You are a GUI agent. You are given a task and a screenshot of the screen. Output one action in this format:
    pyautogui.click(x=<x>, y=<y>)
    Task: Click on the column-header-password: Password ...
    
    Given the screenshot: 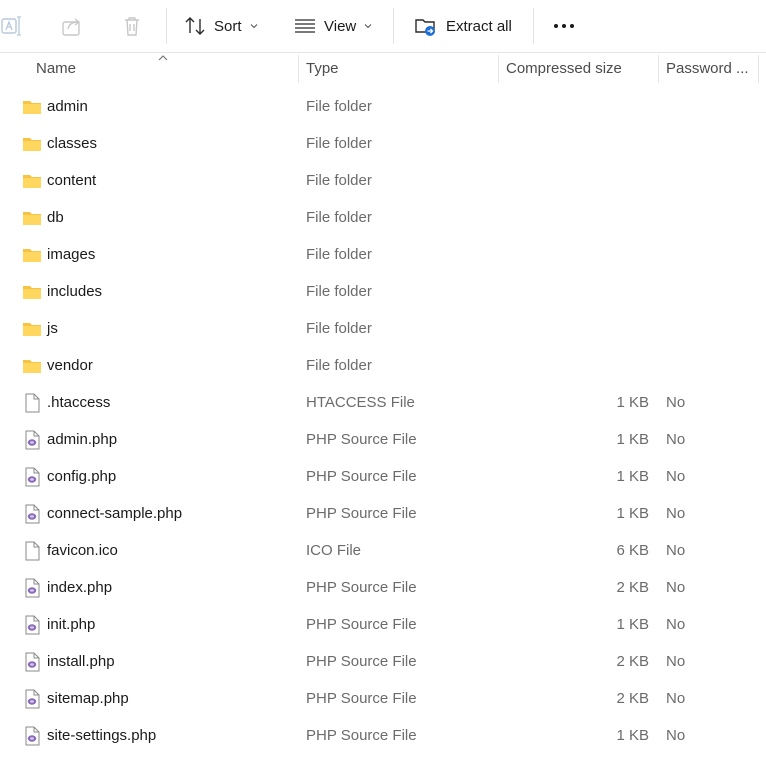 What is the action you would take?
    pyautogui.click(x=707, y=69)
    